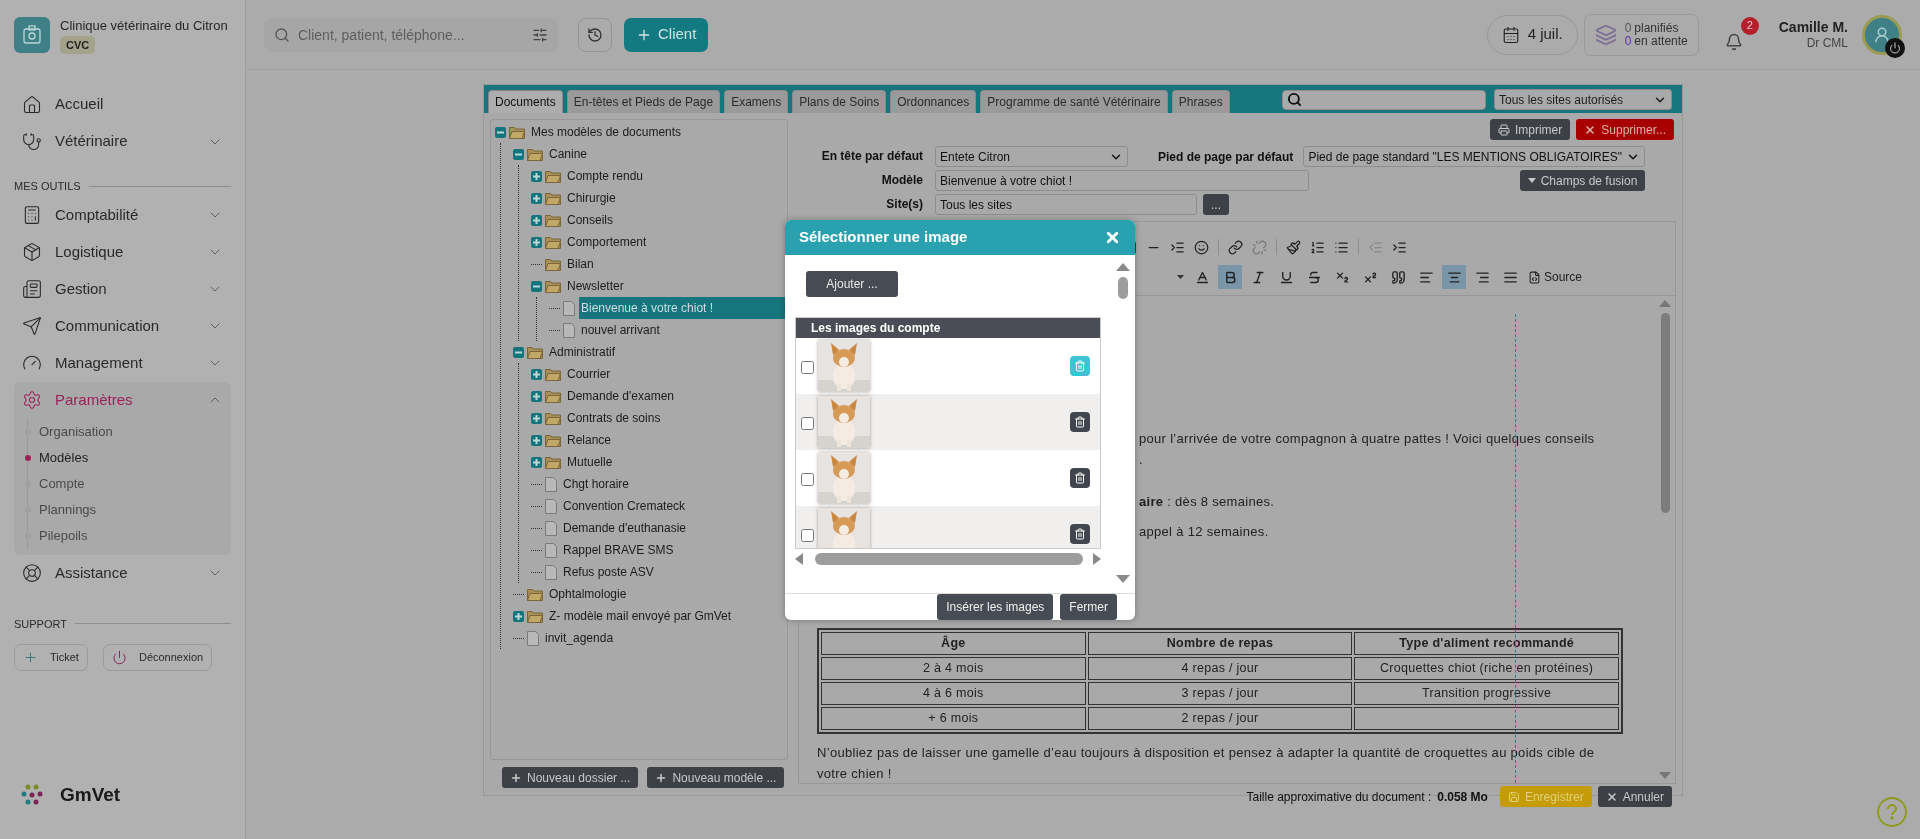  What do you see at coordinates (157, 657) in the screenshot?
I see `logout-button: Déconnexion` at bounding box center [157, 657].